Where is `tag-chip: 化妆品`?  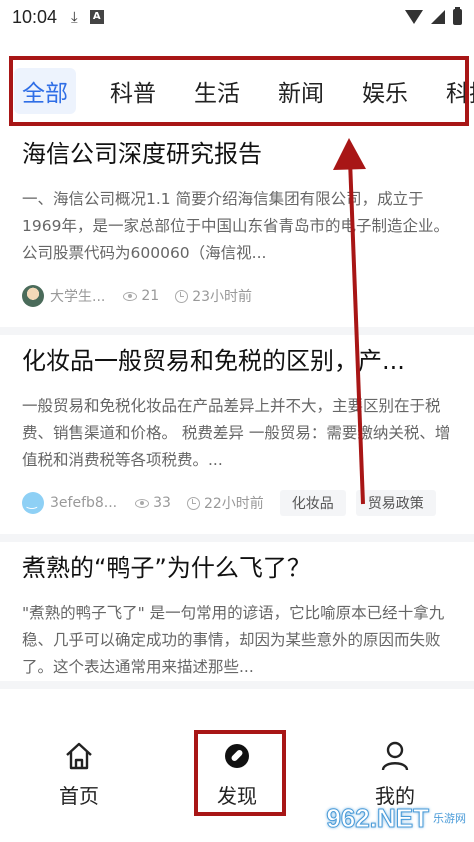
tag-chip: 化妆品 is located at coordinates (312, 503).